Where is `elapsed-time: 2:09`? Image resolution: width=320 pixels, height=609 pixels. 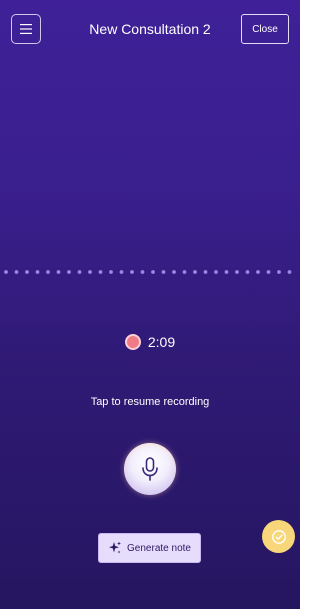
elapsed-time: 2:09 is located at coordinates (161, 342).